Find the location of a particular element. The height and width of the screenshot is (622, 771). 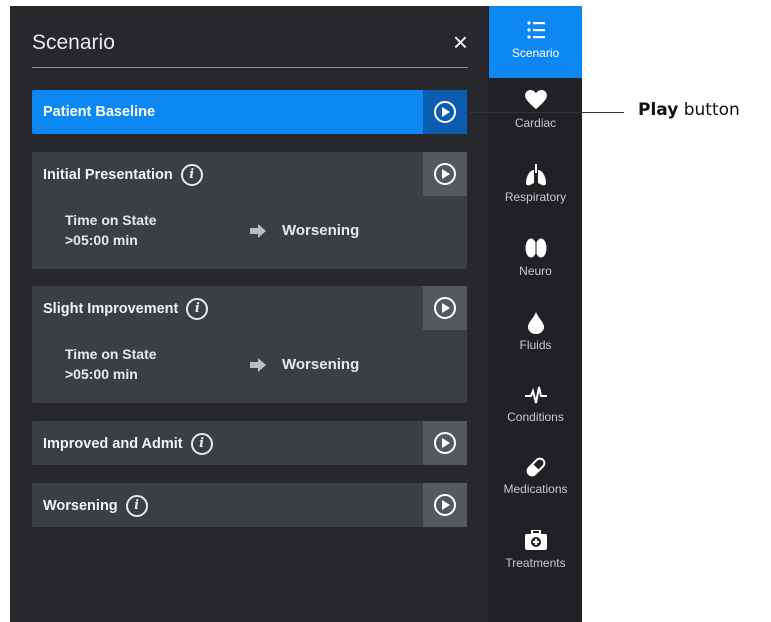

sidebar-item-fluids: Fluids is located at coordinates (535, 332).